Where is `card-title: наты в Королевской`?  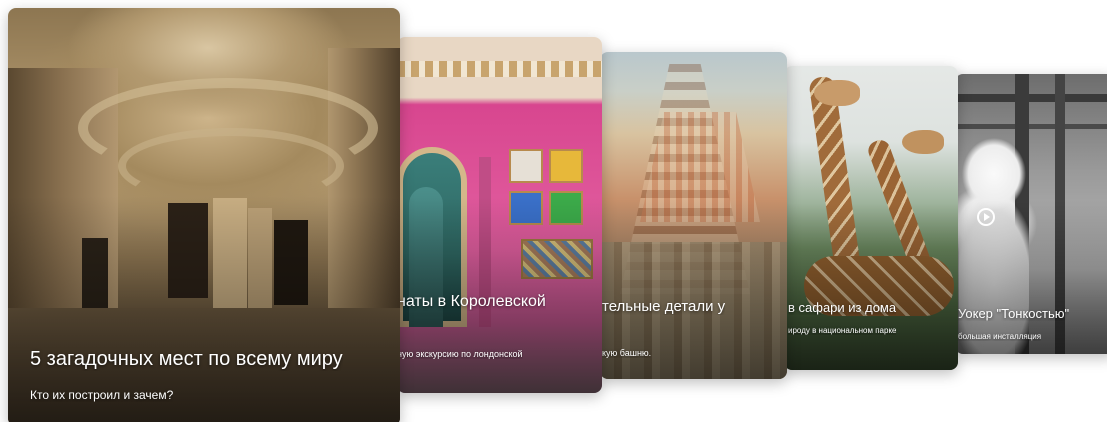 card-title: наты в Королевской is located at coordinates (471, 301).